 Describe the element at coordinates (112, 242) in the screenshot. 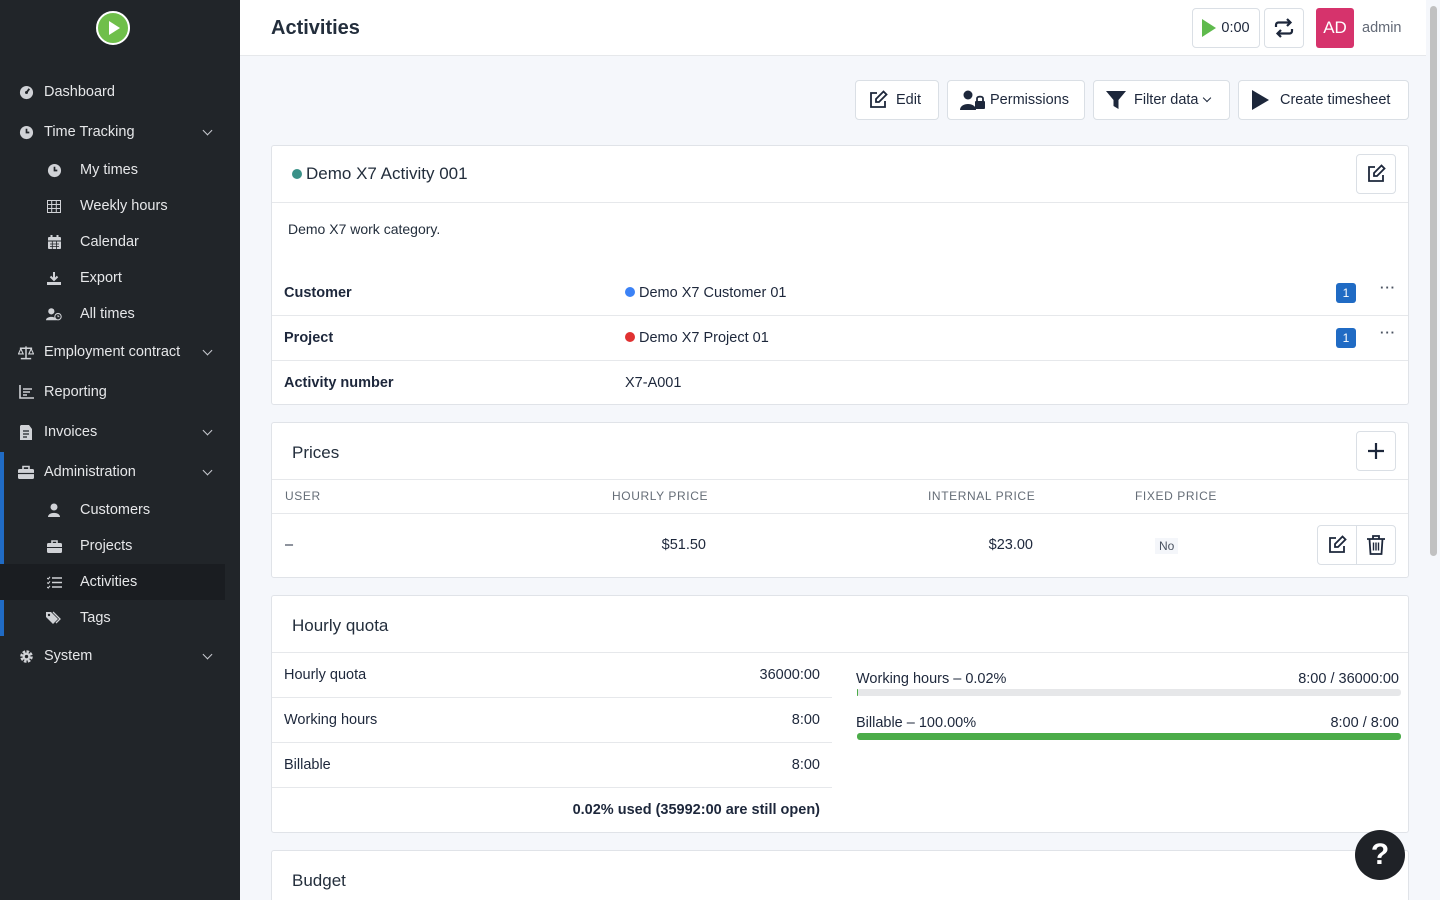

I see `sidebar-item-calendar: Calendar` at that location.